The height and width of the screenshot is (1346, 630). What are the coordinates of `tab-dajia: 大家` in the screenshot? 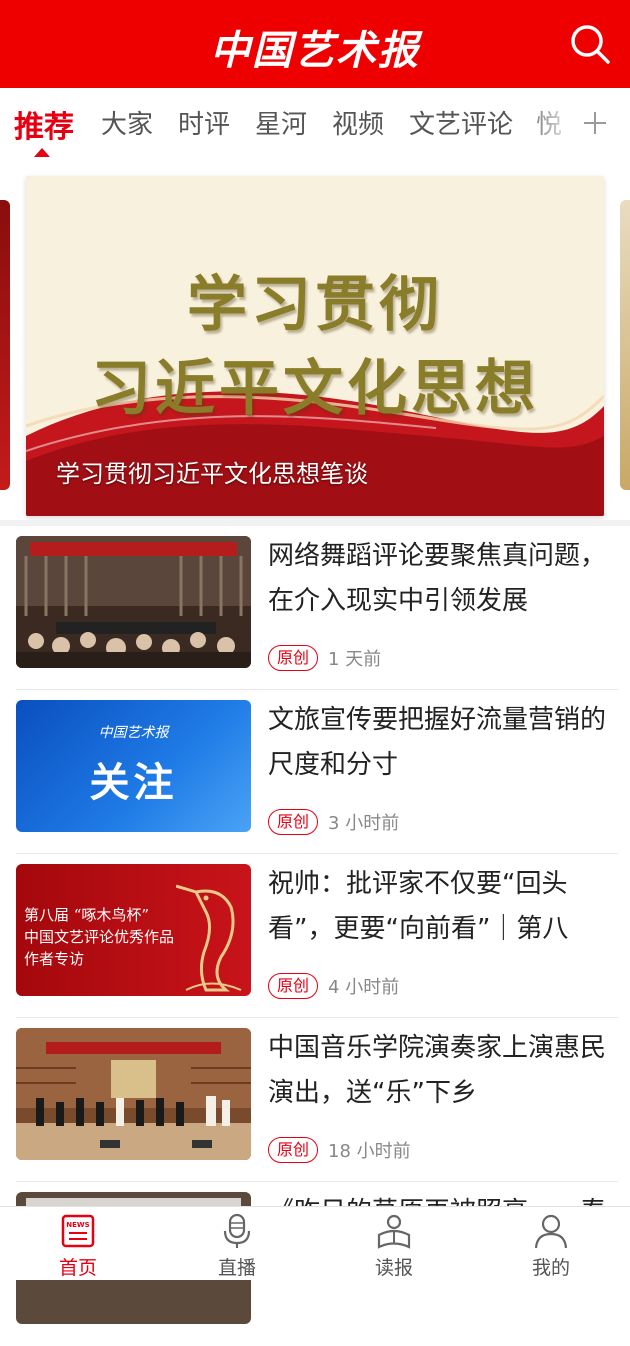 It's located at (127, 122).